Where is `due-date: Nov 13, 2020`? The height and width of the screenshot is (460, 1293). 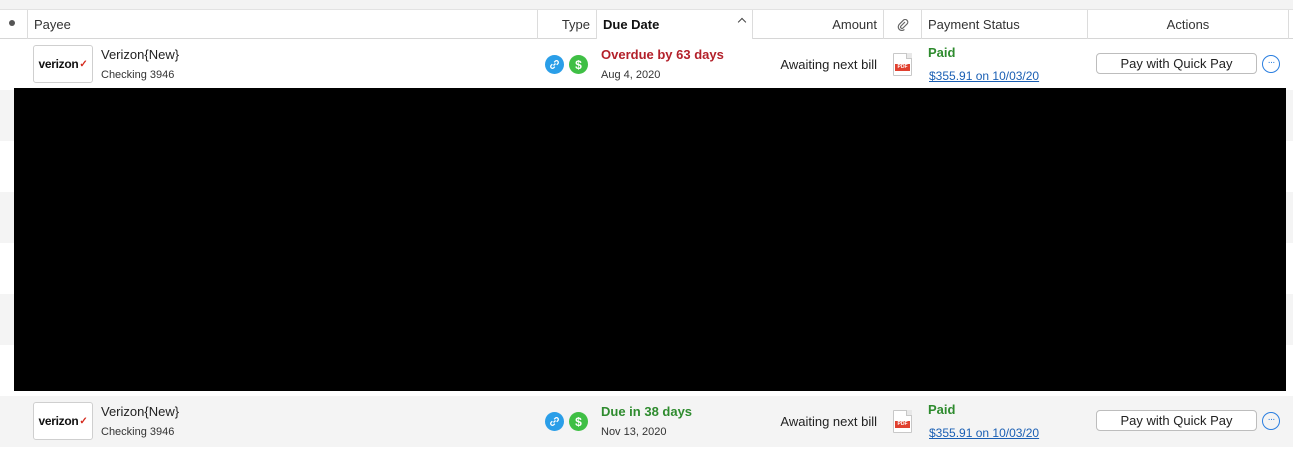
due-date: Nov 13, 2020 is located at coordinates (634, 432).